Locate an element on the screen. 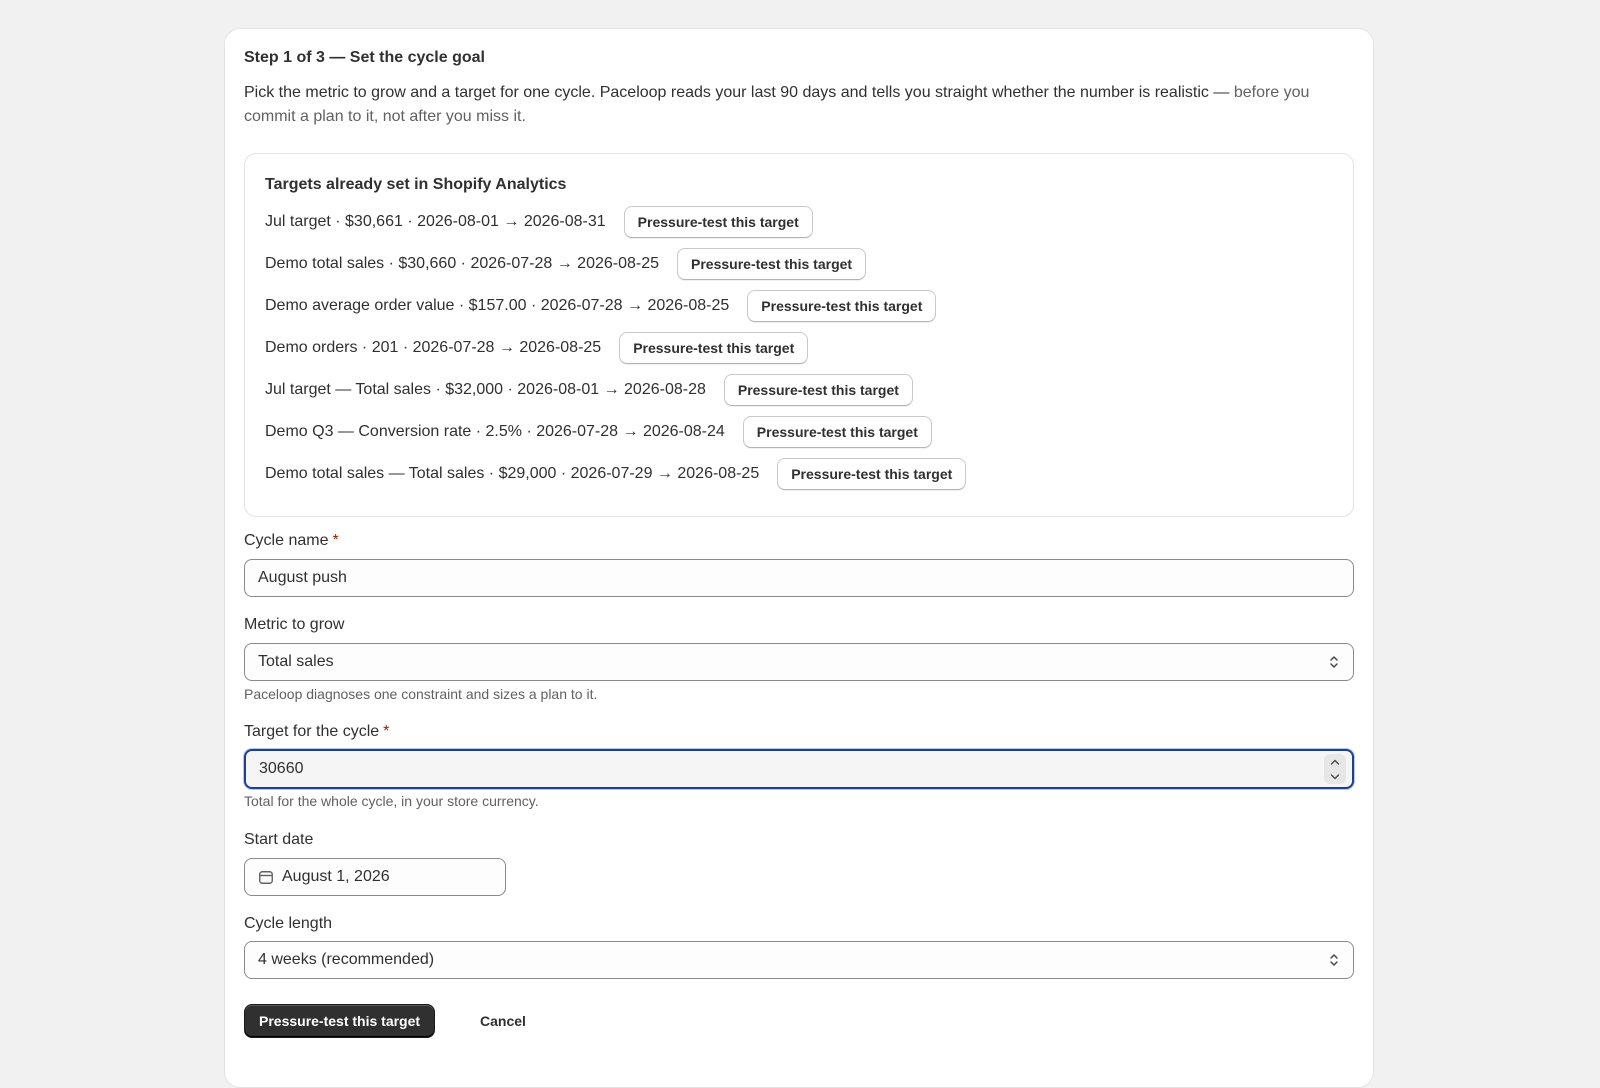 This screenshot has height=1088, width=1600. target-label: Target for the cycle * is located at coordinates (316, 732).